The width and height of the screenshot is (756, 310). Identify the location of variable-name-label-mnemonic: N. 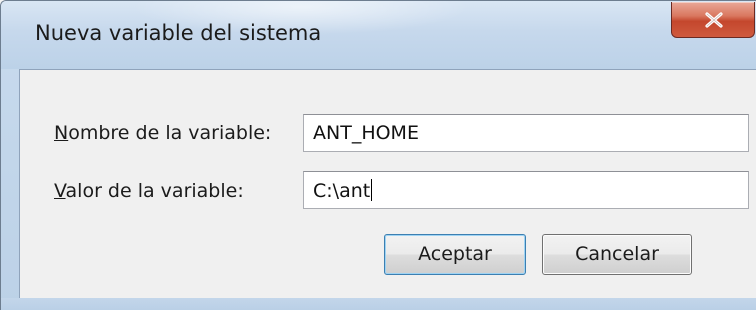
(61, 133).